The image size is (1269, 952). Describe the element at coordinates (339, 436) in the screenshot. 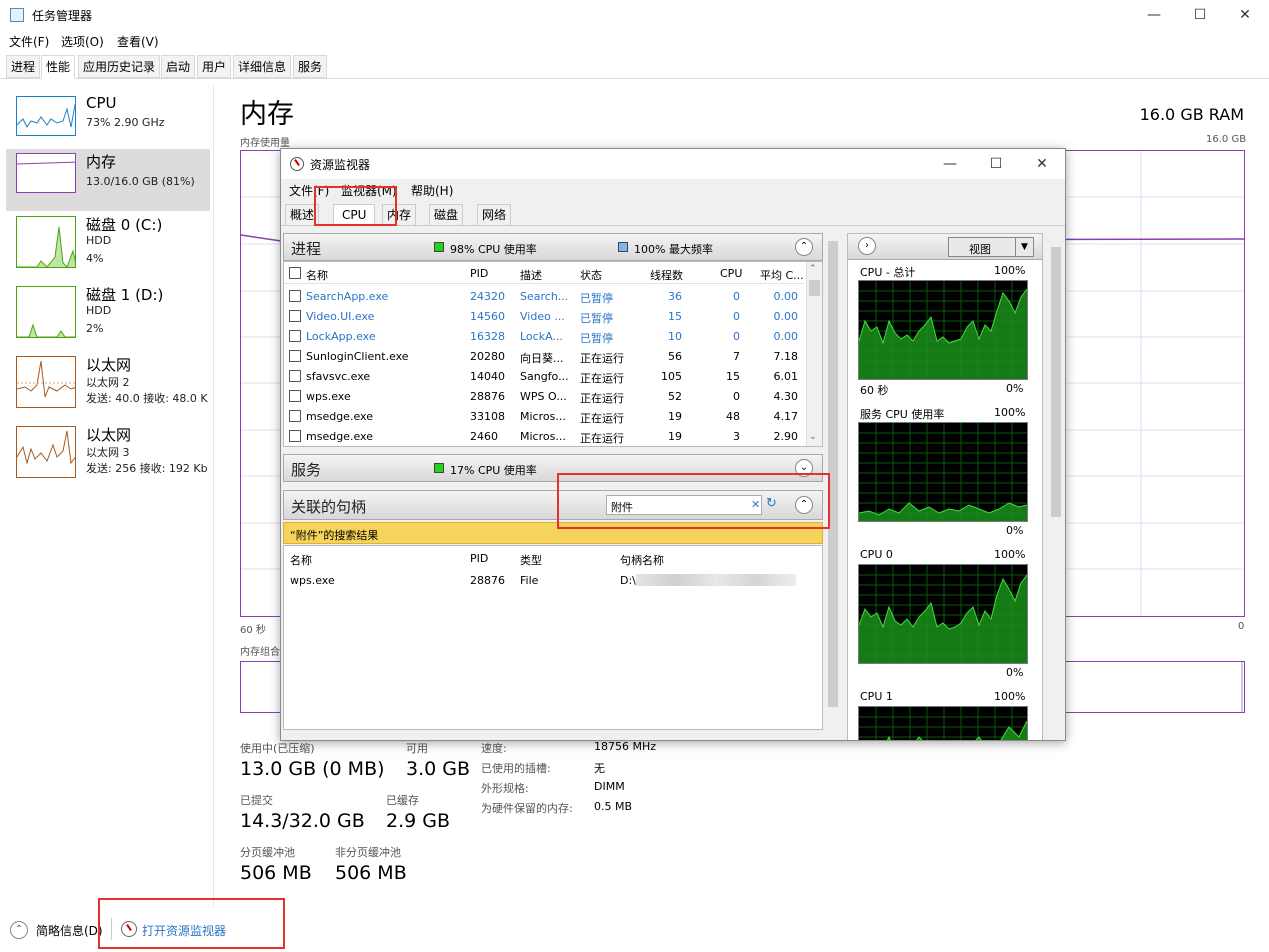

I see `proc-name: msedge.exe` at that location.